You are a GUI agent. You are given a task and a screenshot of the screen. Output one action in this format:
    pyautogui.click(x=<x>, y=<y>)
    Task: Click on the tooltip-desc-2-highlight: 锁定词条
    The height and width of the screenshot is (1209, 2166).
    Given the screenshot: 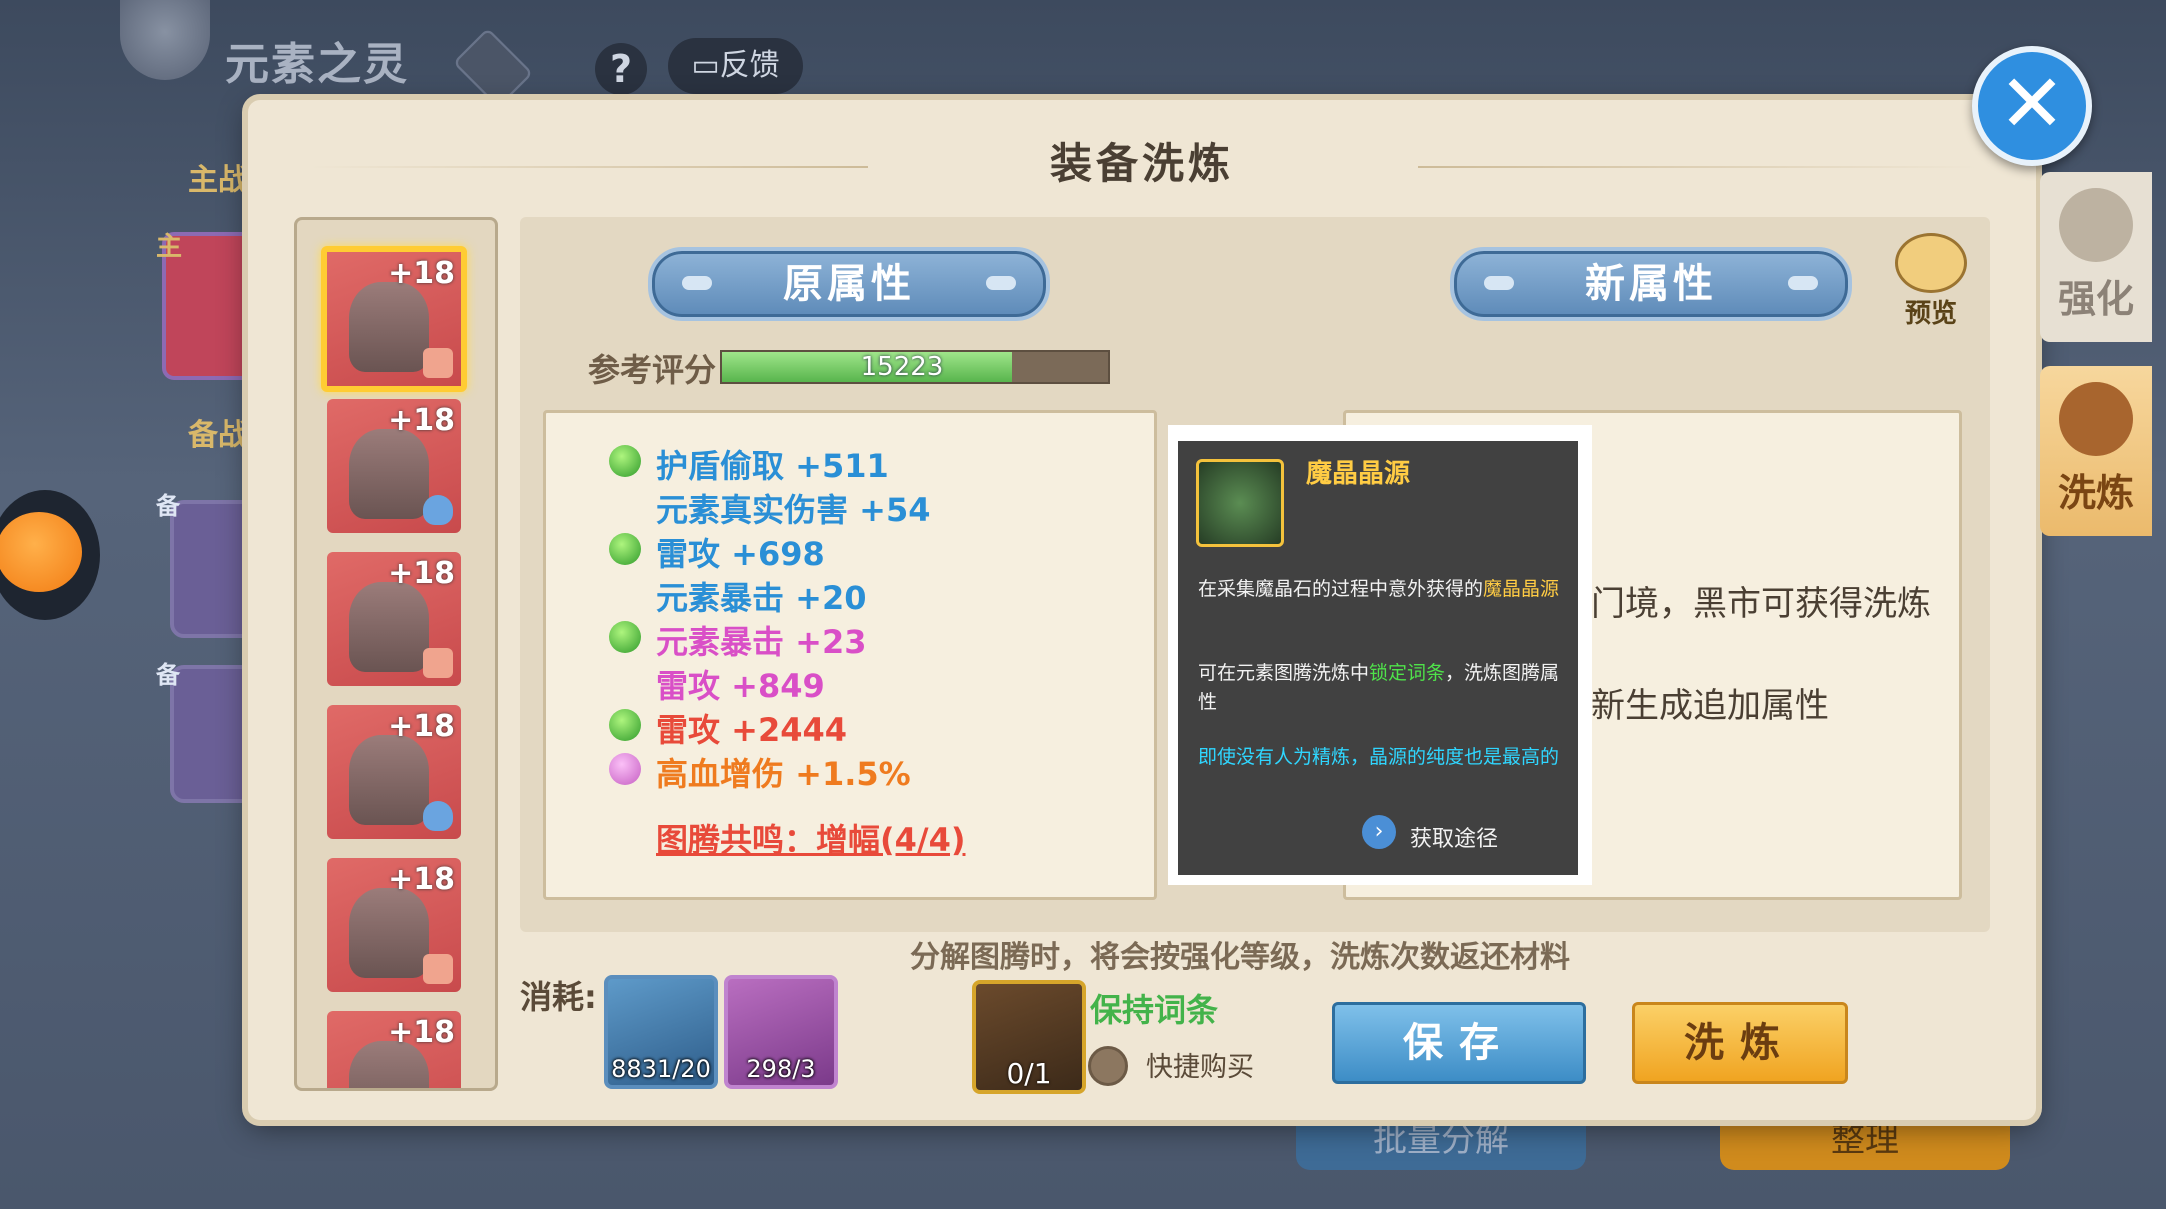 What is the action you would take?
    pyautogui.click(x=1407, y=673)
    